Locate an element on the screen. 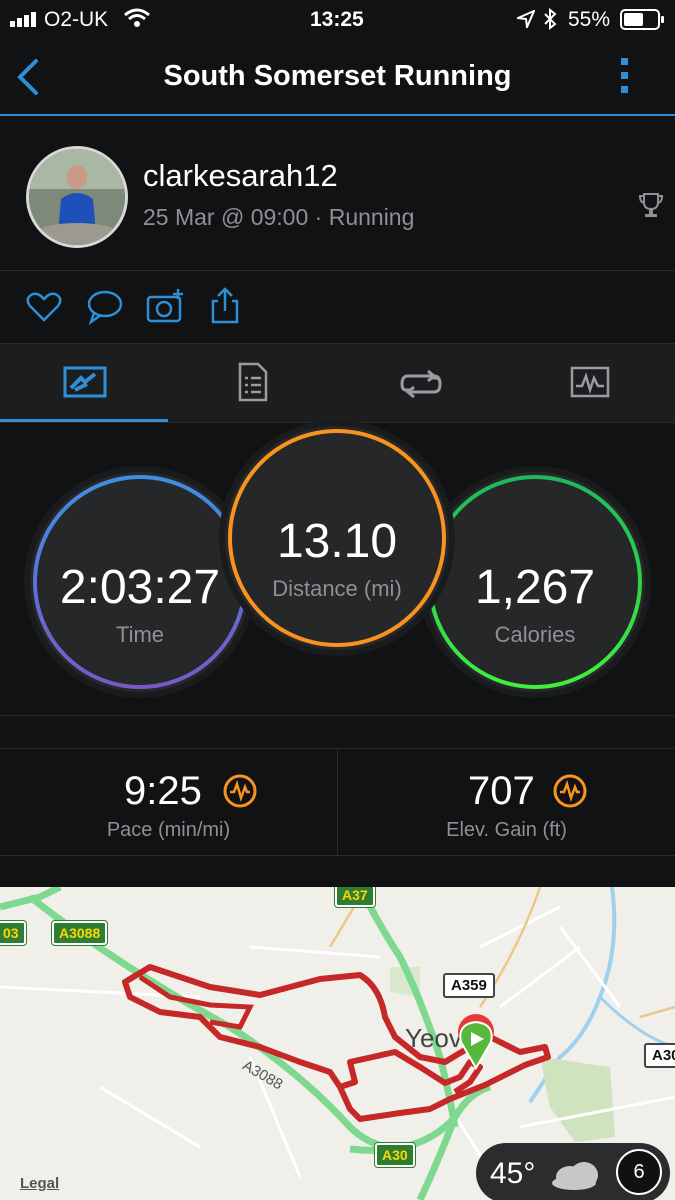 The width and height of the screenshot is (675, 1200). calories-label: Calories is located at coordinates (535, 634).